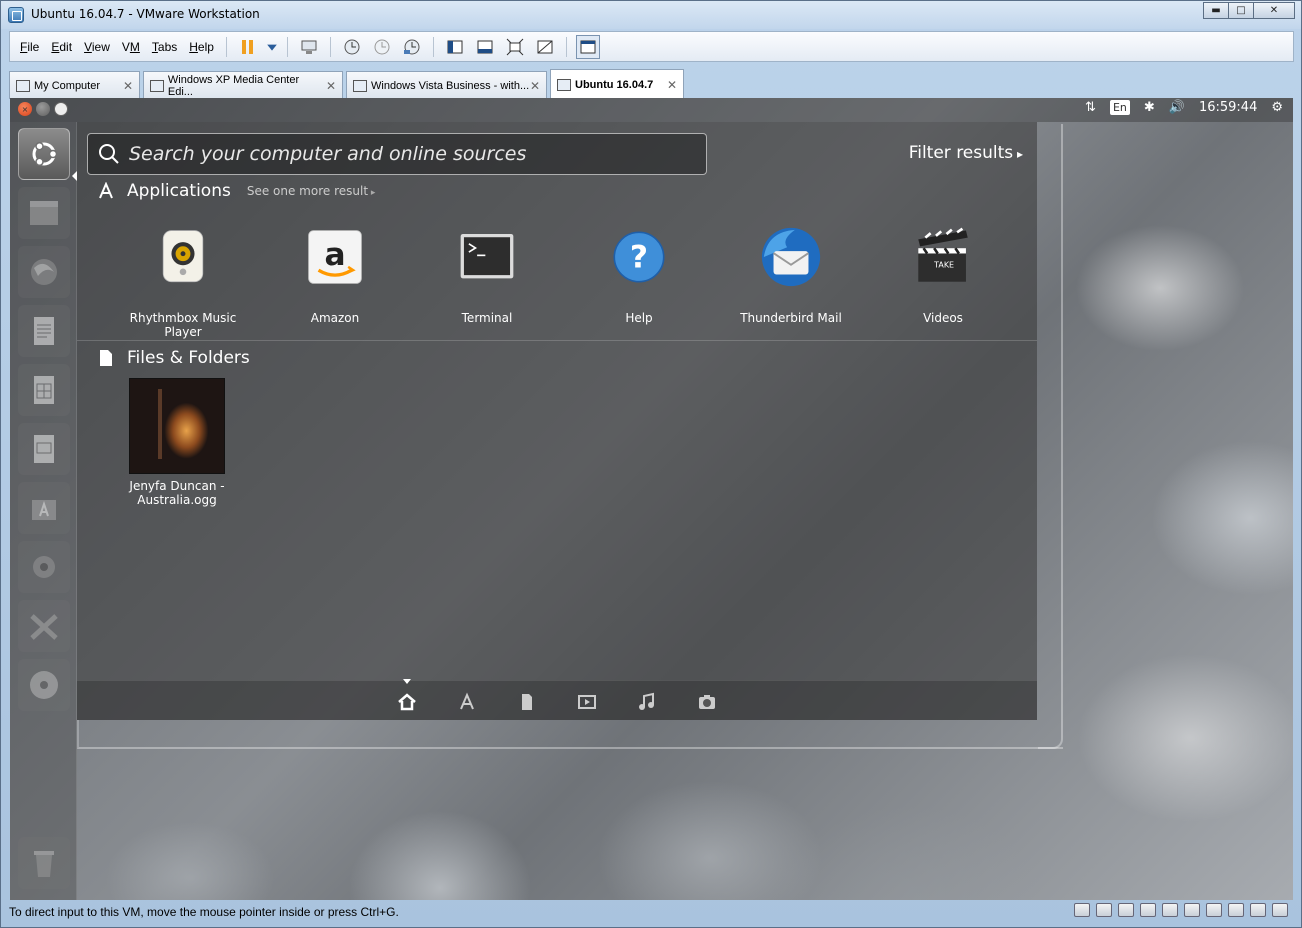  What do you see at coordinates (44, 863) in the screenshot?
I see `trash-icon` at bounding box center [44, 863].